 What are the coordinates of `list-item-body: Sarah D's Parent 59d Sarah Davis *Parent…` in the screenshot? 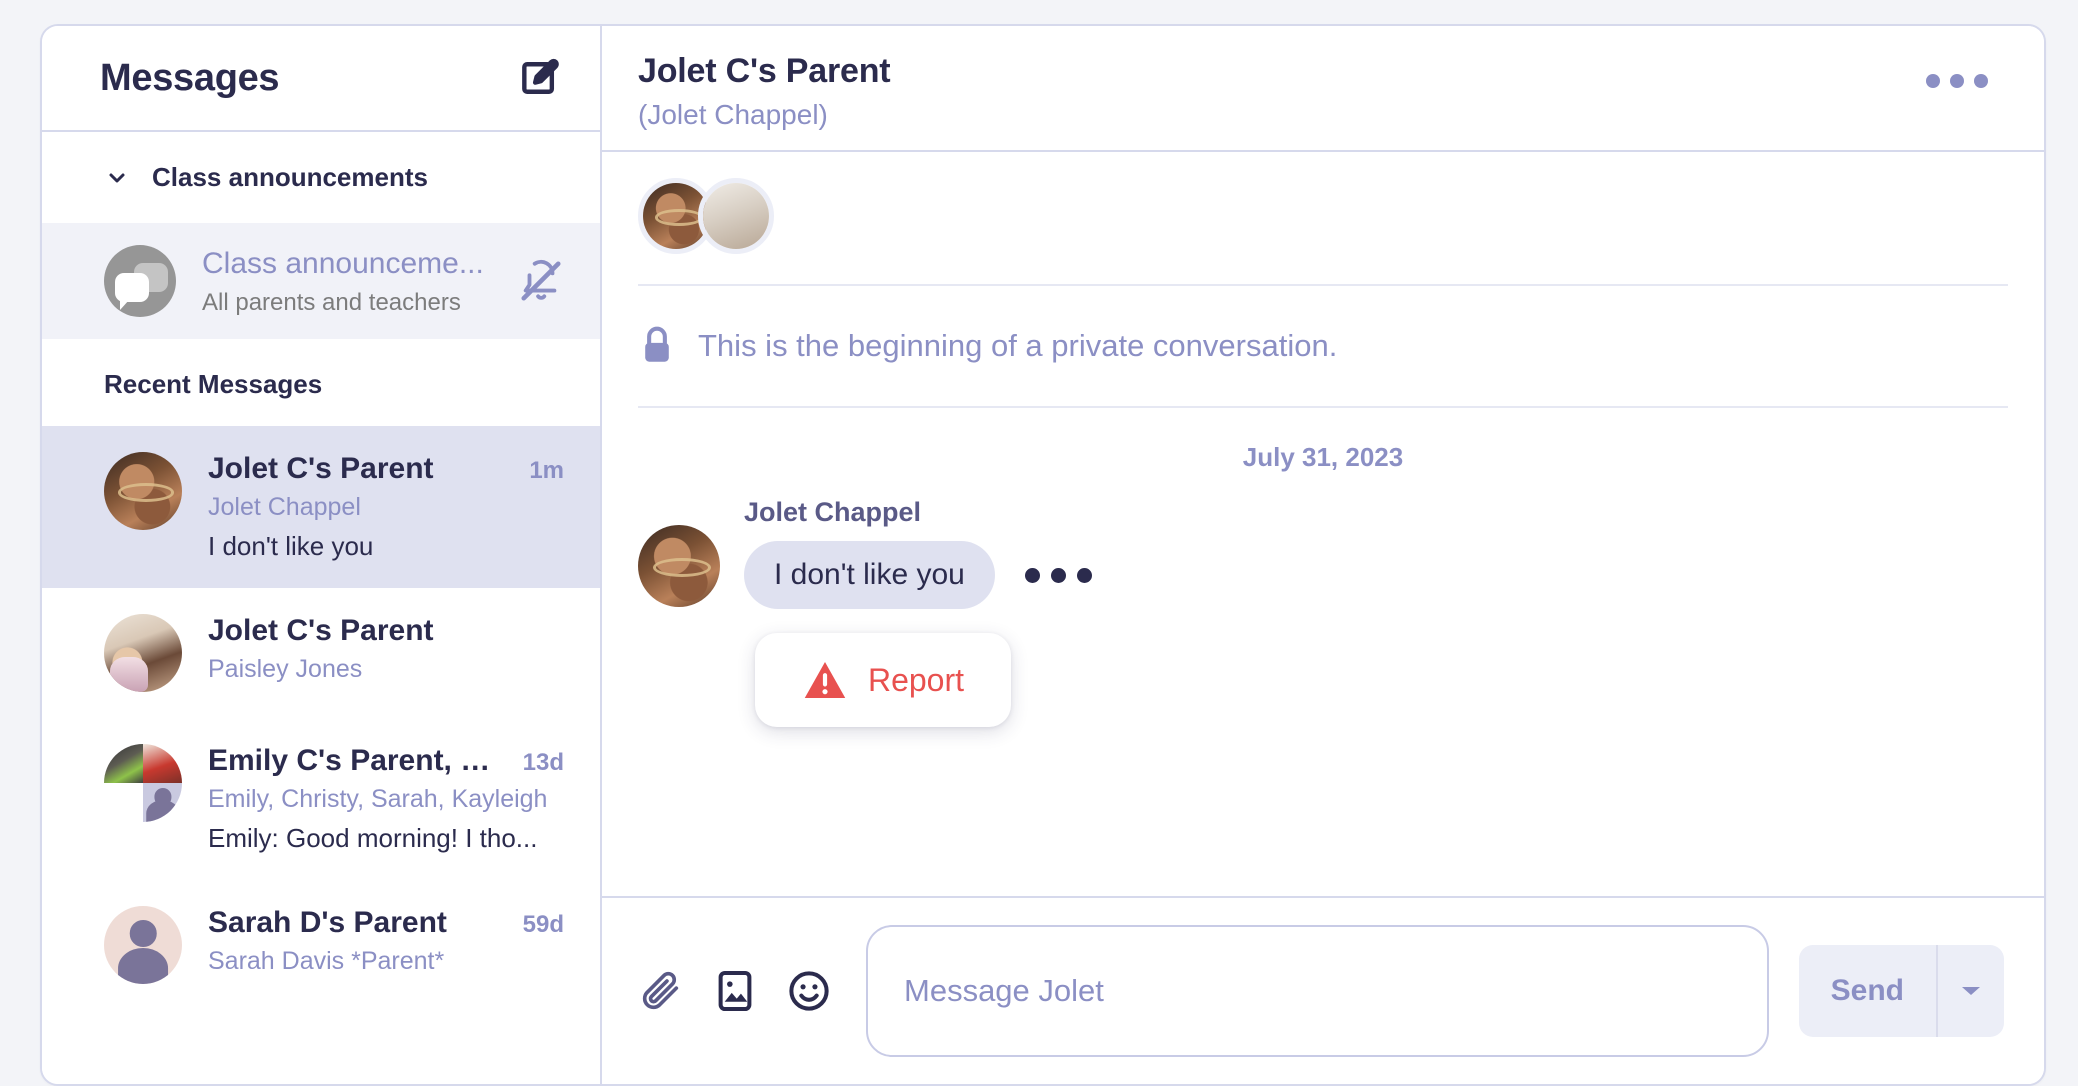 It's located at (386, 945).